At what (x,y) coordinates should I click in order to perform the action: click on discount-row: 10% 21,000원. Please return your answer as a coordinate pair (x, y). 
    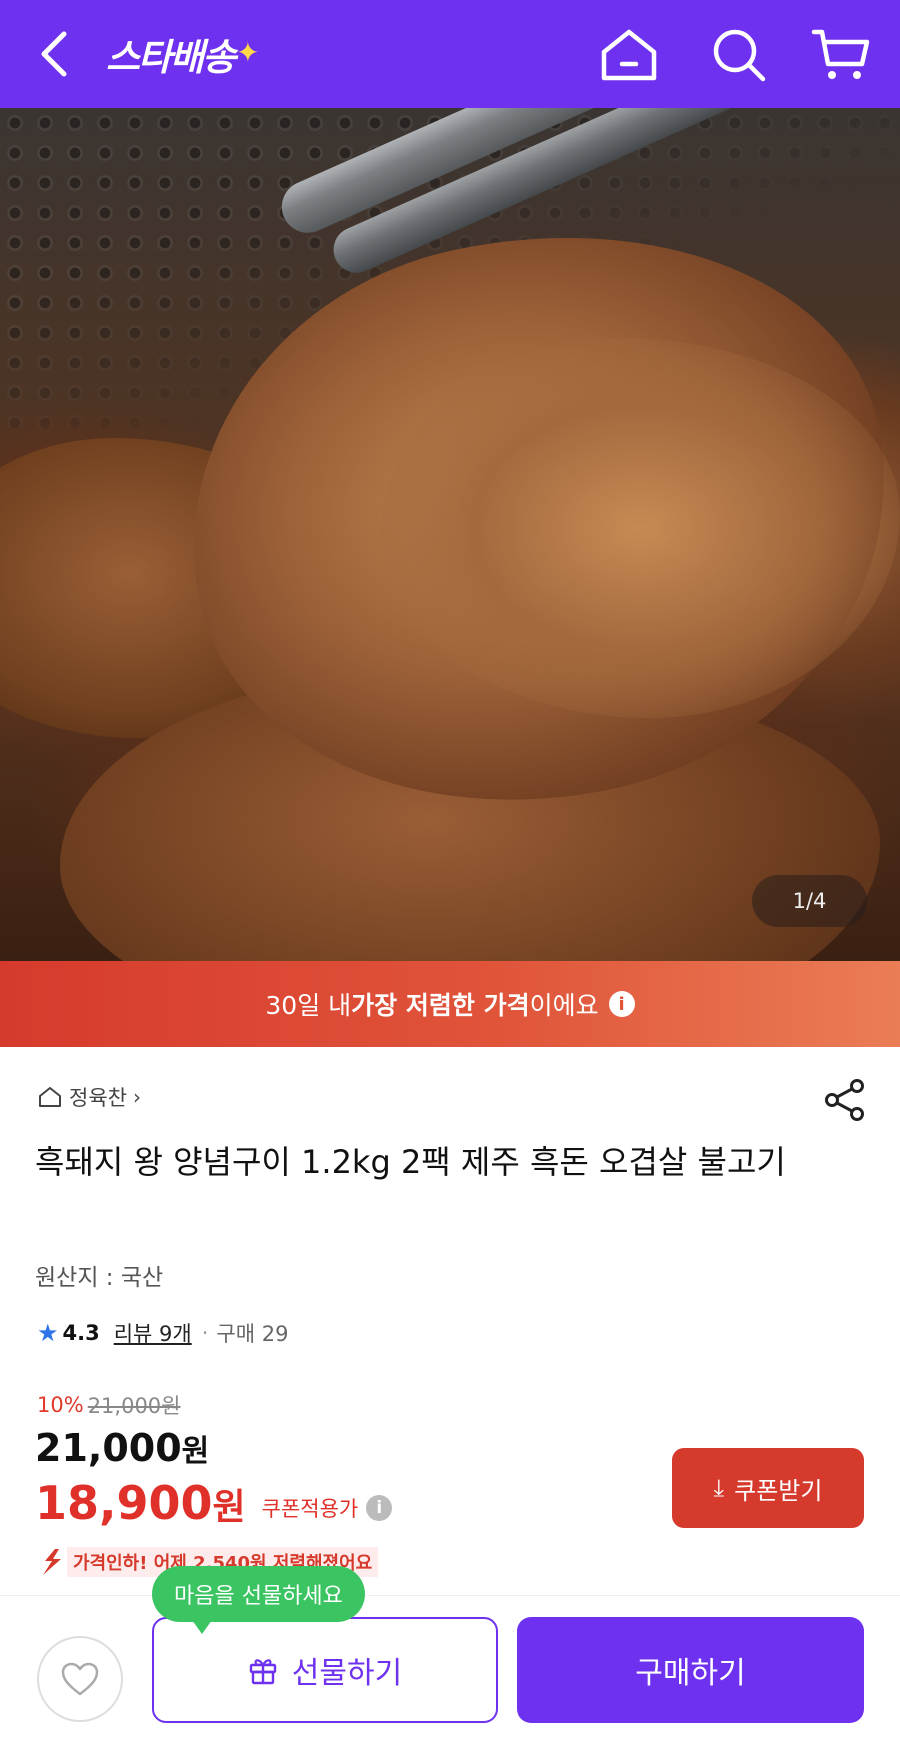
    Looking at the image, I should click on (109, 1405).